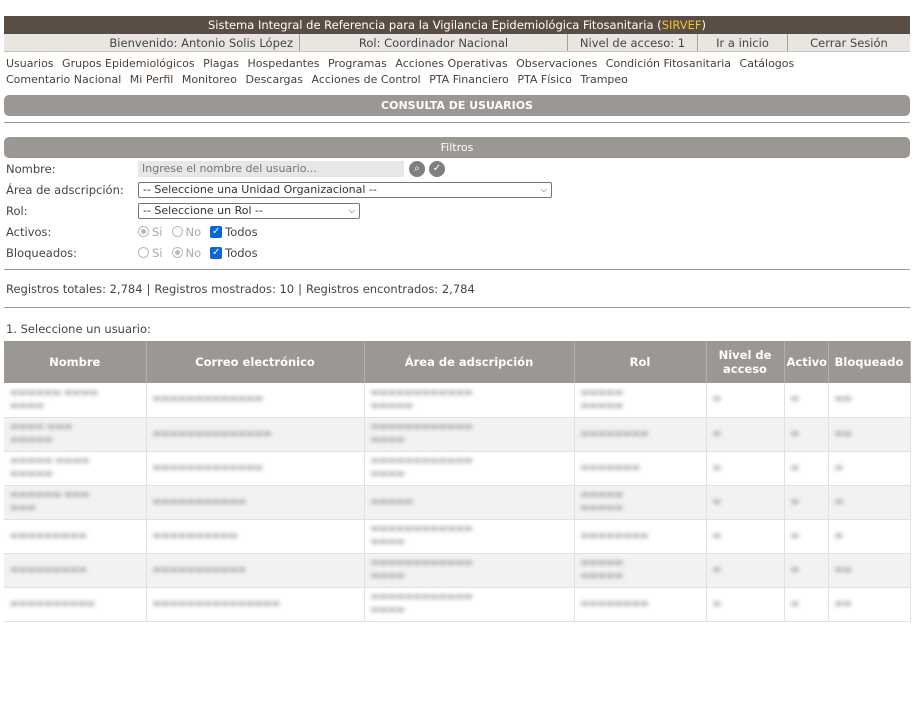 The height and width of the screenshot is (704, 914). Describe the element at coordinates (640, 362) in the screenshot. I see `col-header-rol: Rol` at that location.